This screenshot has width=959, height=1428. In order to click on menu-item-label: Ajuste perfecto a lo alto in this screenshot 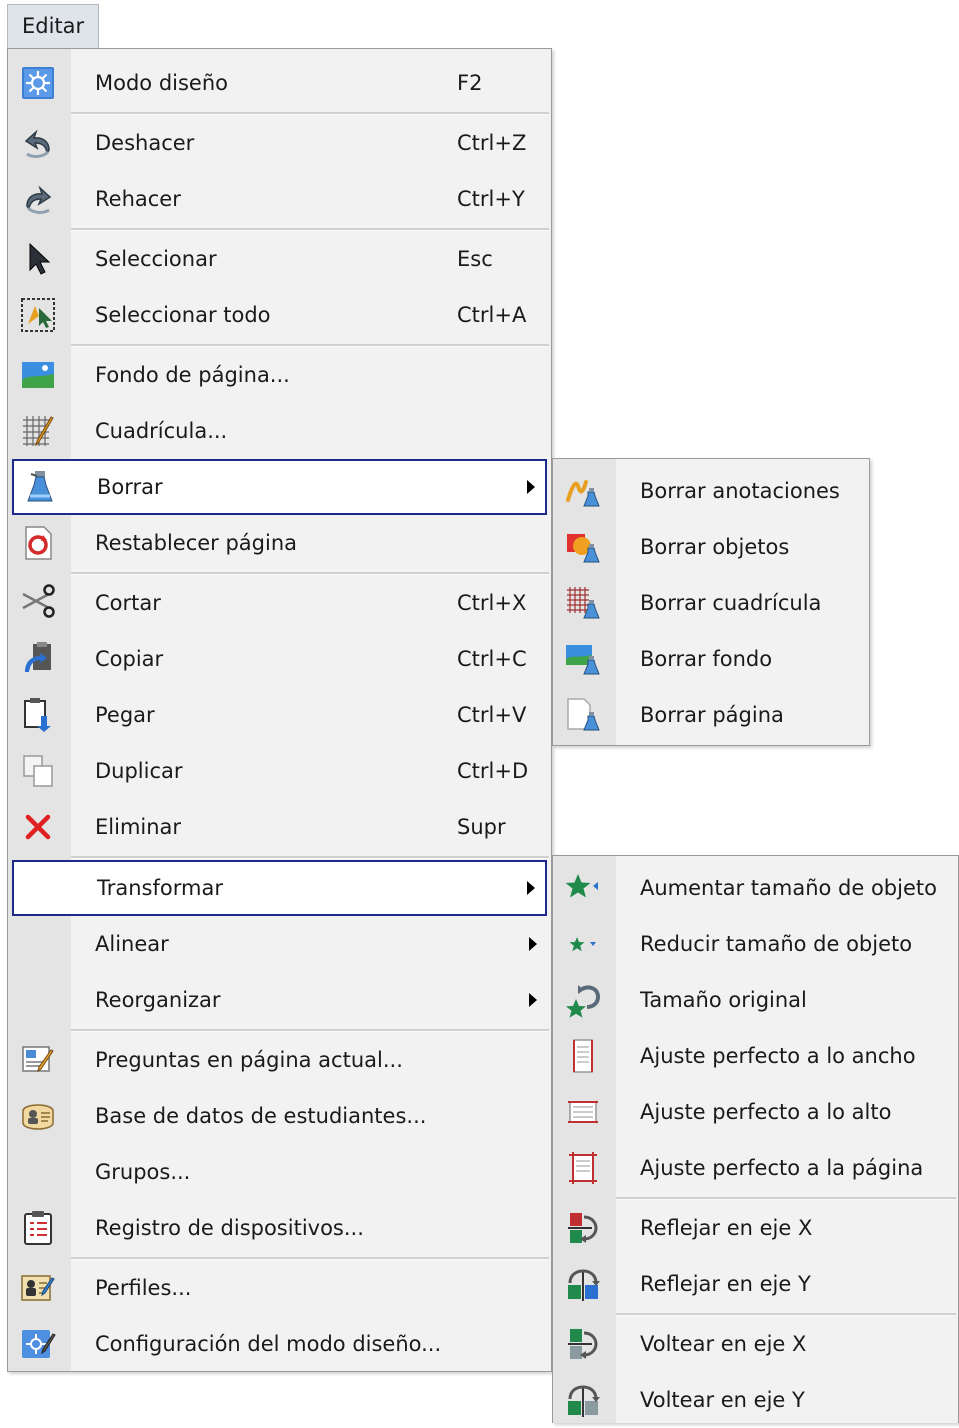, I will do `click(766, 1112)`.